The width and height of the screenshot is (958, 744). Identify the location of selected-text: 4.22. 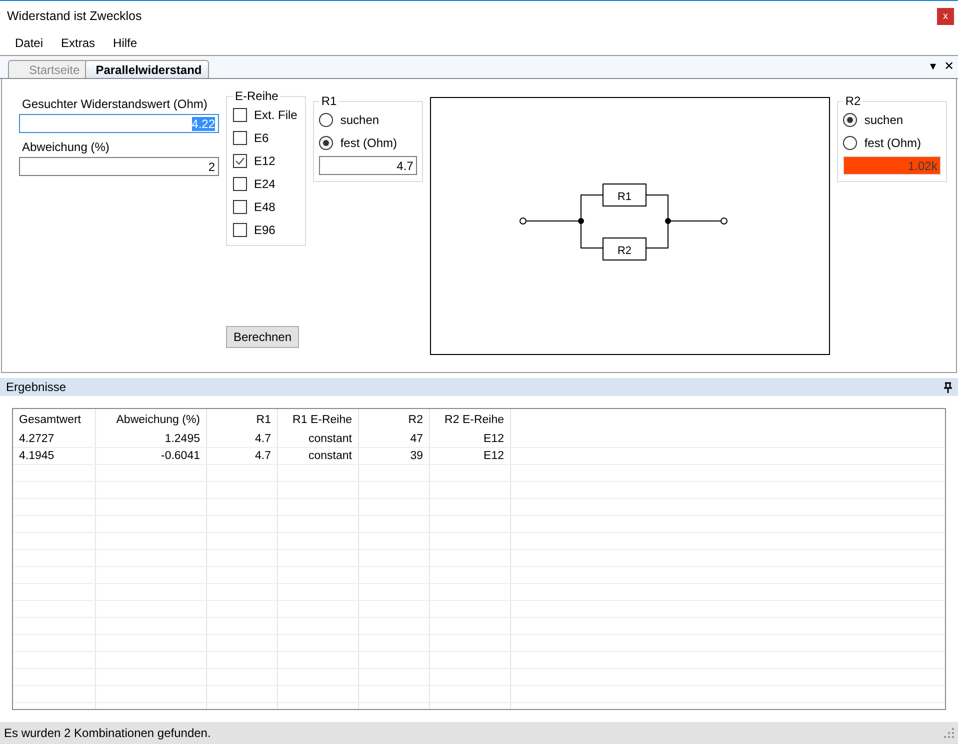
(203, 124).